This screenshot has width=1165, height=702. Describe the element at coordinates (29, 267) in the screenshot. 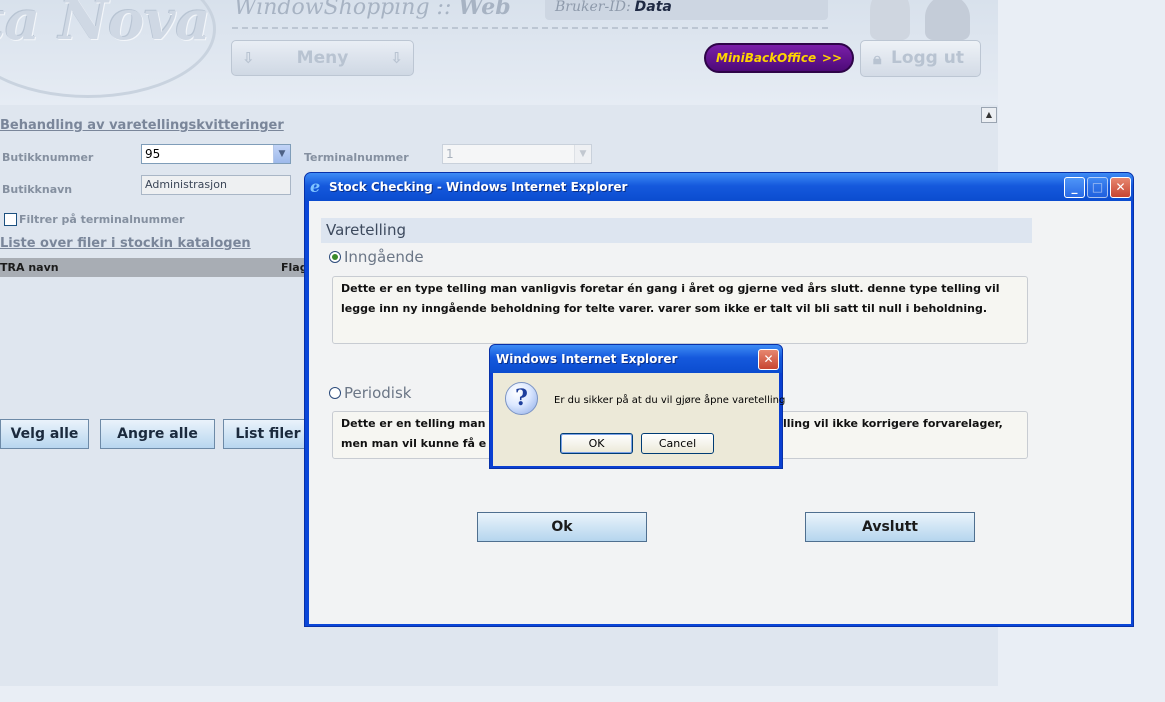

I see `column-header-tra-navn: TRA navn` at that location.